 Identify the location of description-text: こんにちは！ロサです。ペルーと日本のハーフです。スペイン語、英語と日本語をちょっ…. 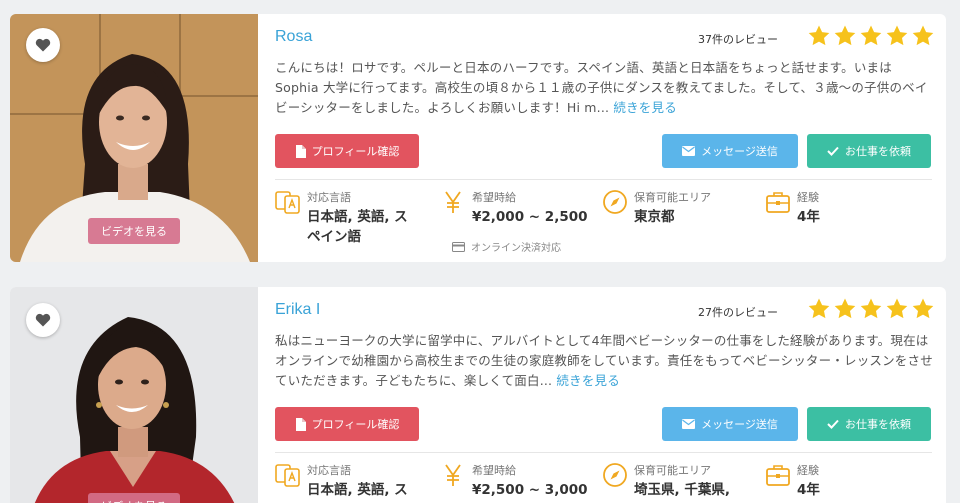
(601, 87).